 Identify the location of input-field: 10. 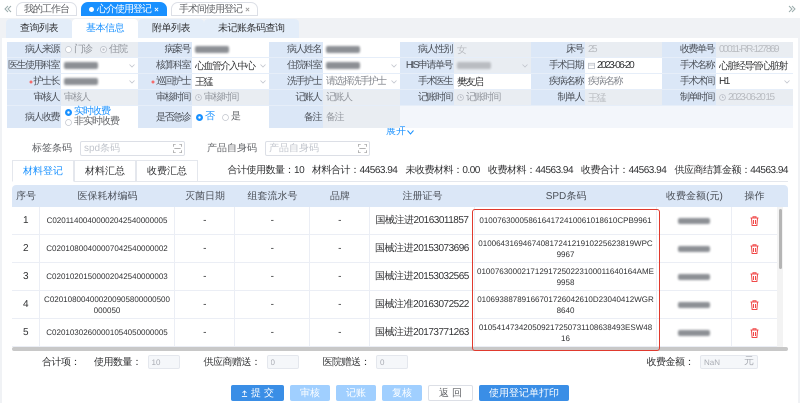
(164, 362).